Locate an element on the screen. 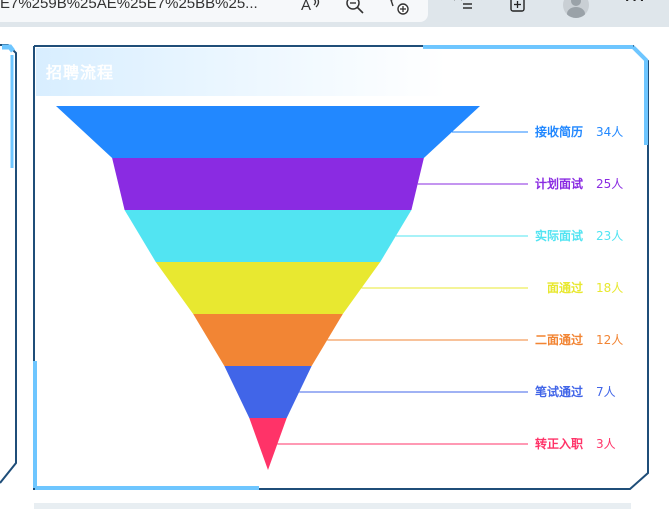 This screenshot has width=669, height=509. funnel-value-label: 12人 is located at coordinates (609, 340).